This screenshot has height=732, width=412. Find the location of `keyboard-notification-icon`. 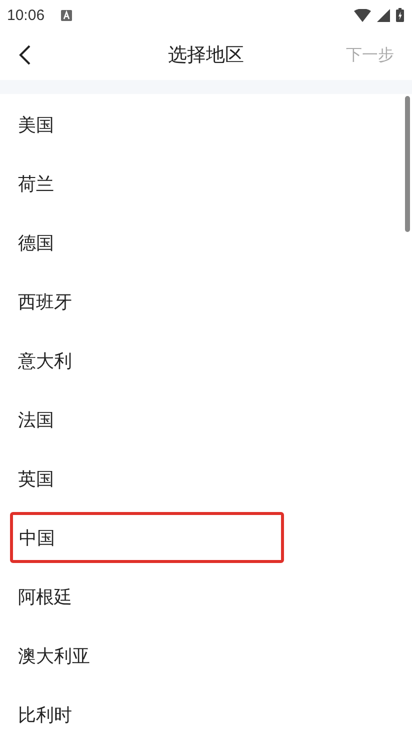

keyboard-notification-icon is located at coordinates (66, 15).